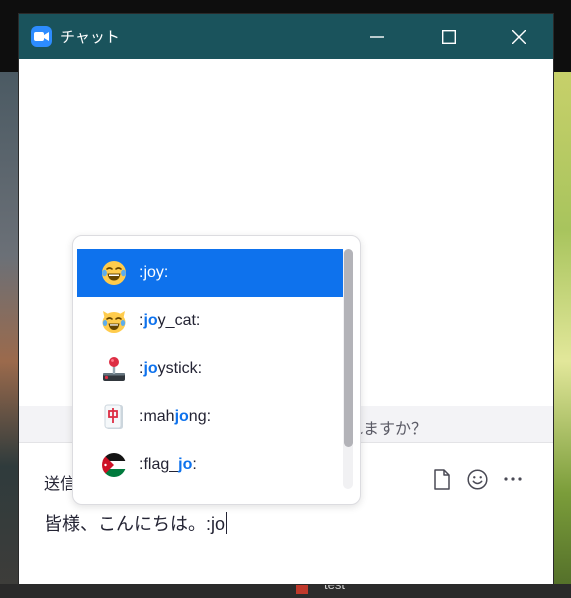 This screenshot has height=598, width=571. Describe the element at coordinates (513, 479) in the screenshot. I see `more-icon` at that location.